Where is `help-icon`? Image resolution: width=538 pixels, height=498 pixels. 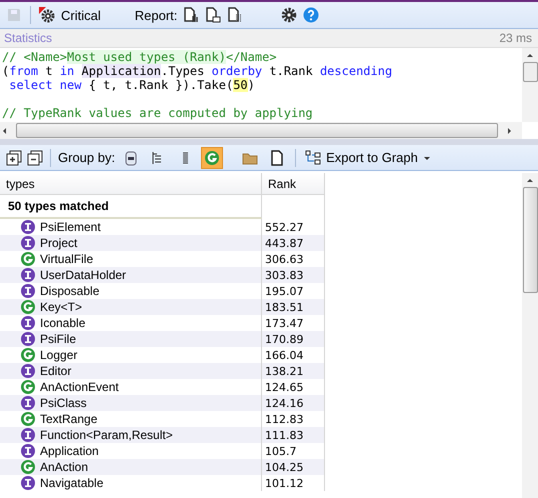
help-icon is located at coordinates (311, 15).